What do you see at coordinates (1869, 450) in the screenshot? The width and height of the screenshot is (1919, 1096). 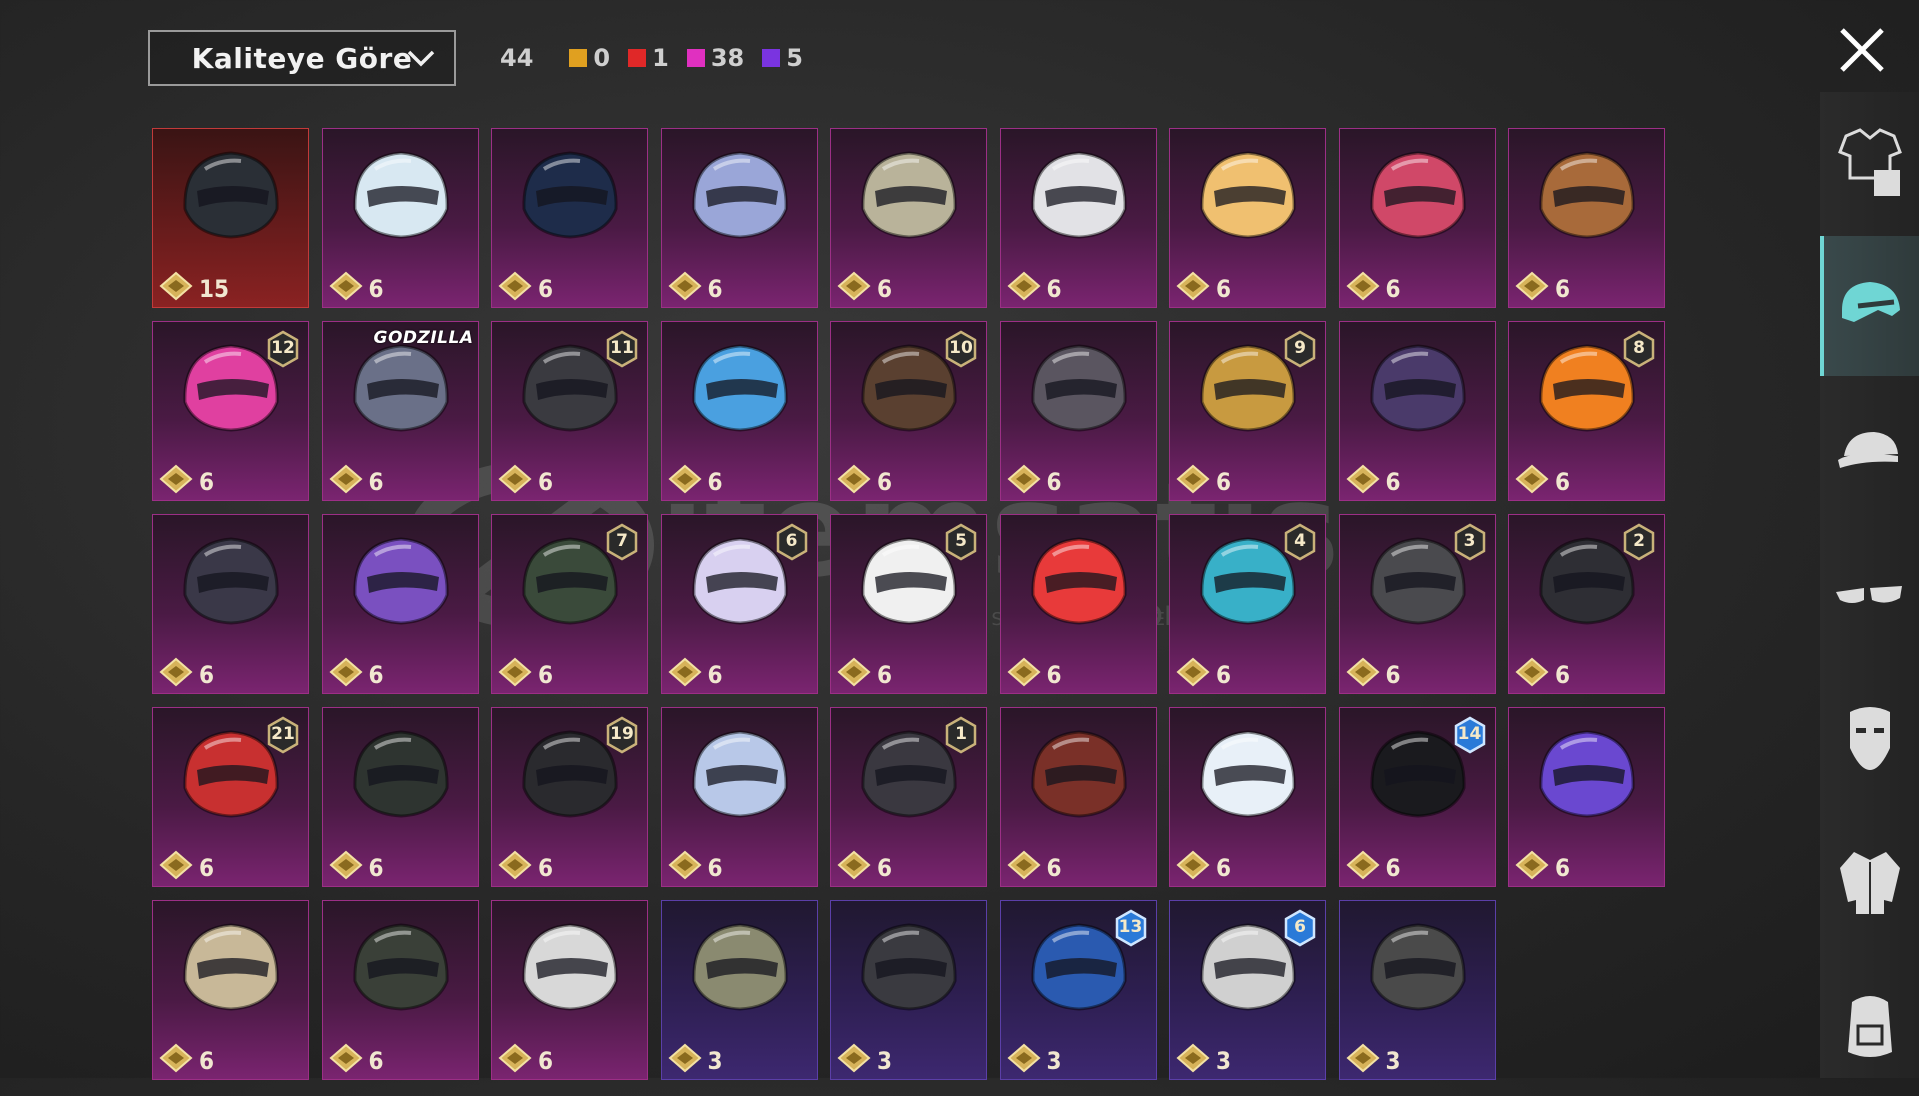 I see `sidebar-item-cap` at bounding box center [1869, 450].